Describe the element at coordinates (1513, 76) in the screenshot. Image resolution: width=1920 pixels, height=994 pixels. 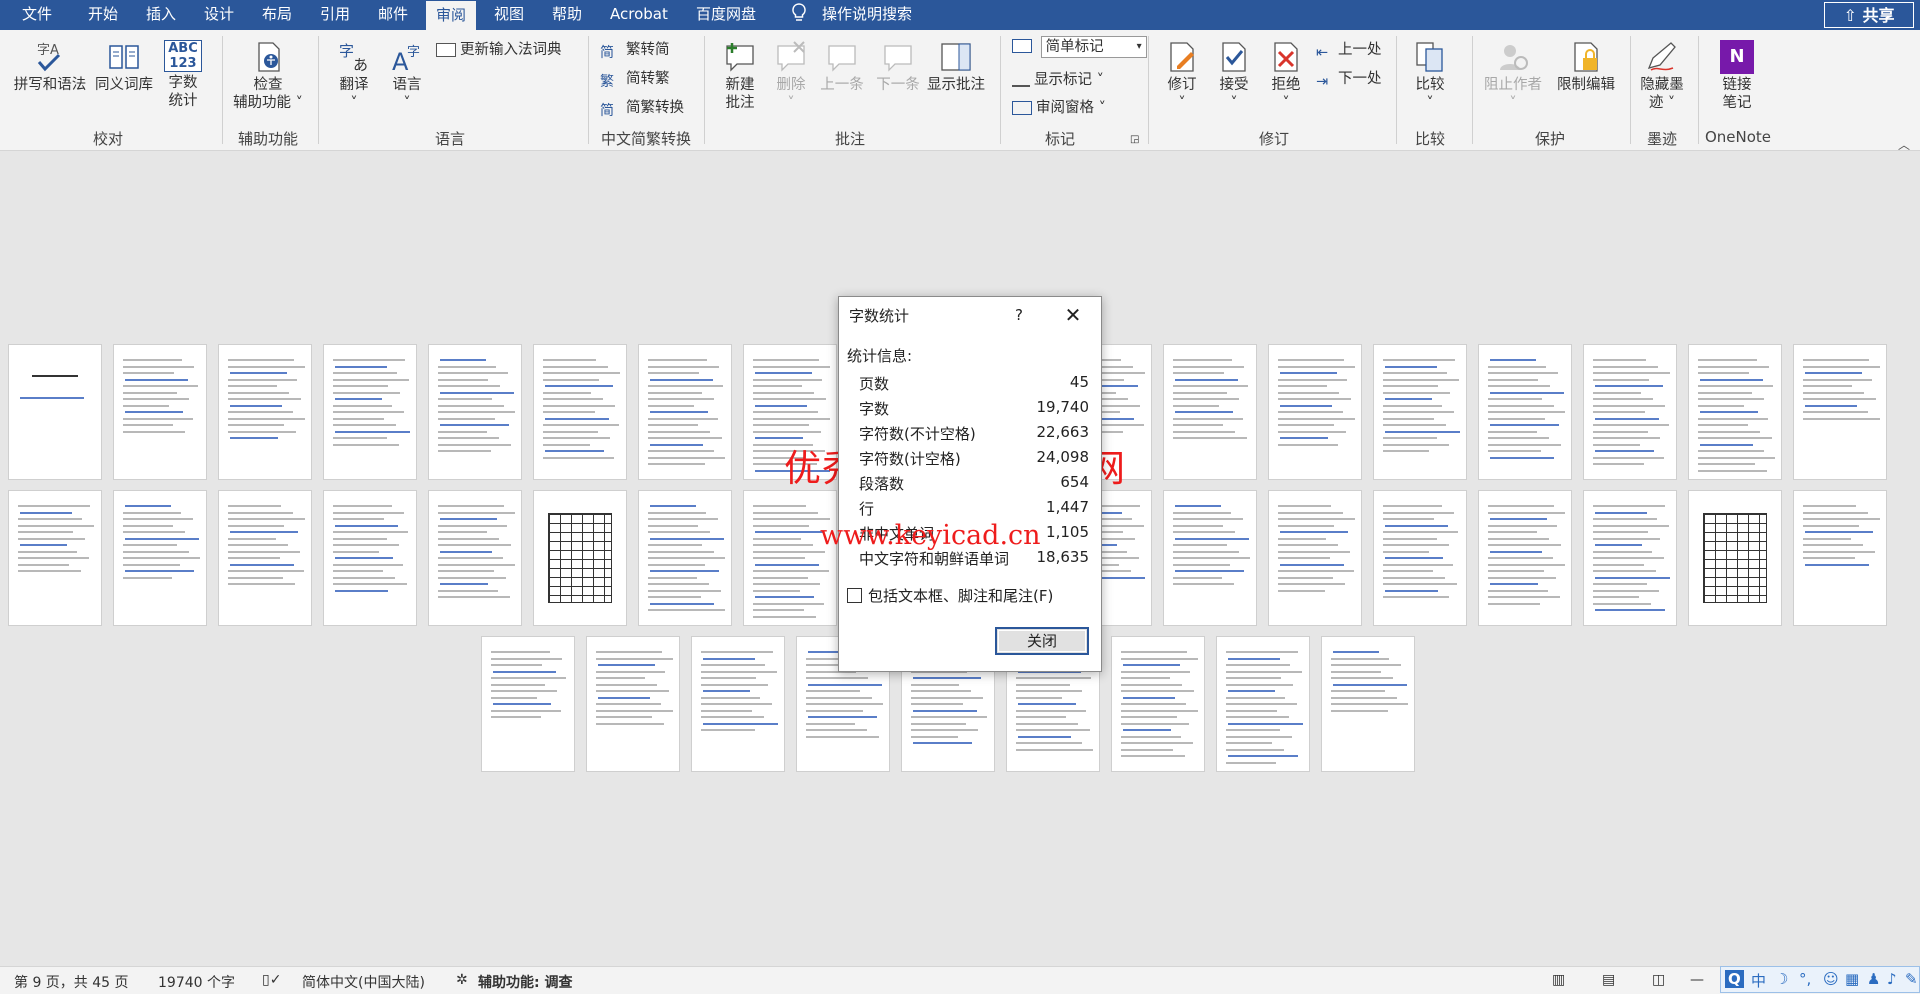
I see `block-authors-button: 阻止作者 ˅` at that location.